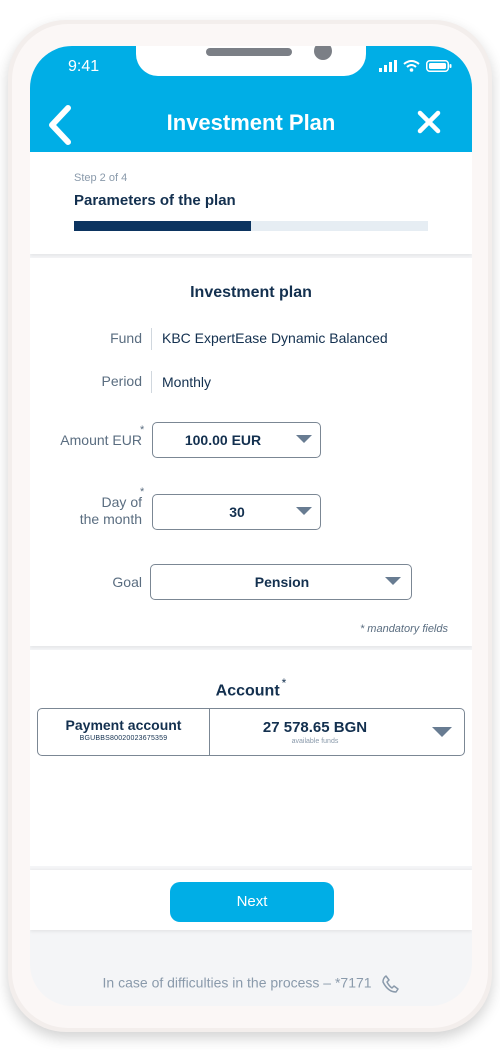 The image size is (500, 1050). What do you see at coordinates (155, 200) in the screenshot?
I see `step-title: Parameters of the plan` at bounding box center [155, 200].